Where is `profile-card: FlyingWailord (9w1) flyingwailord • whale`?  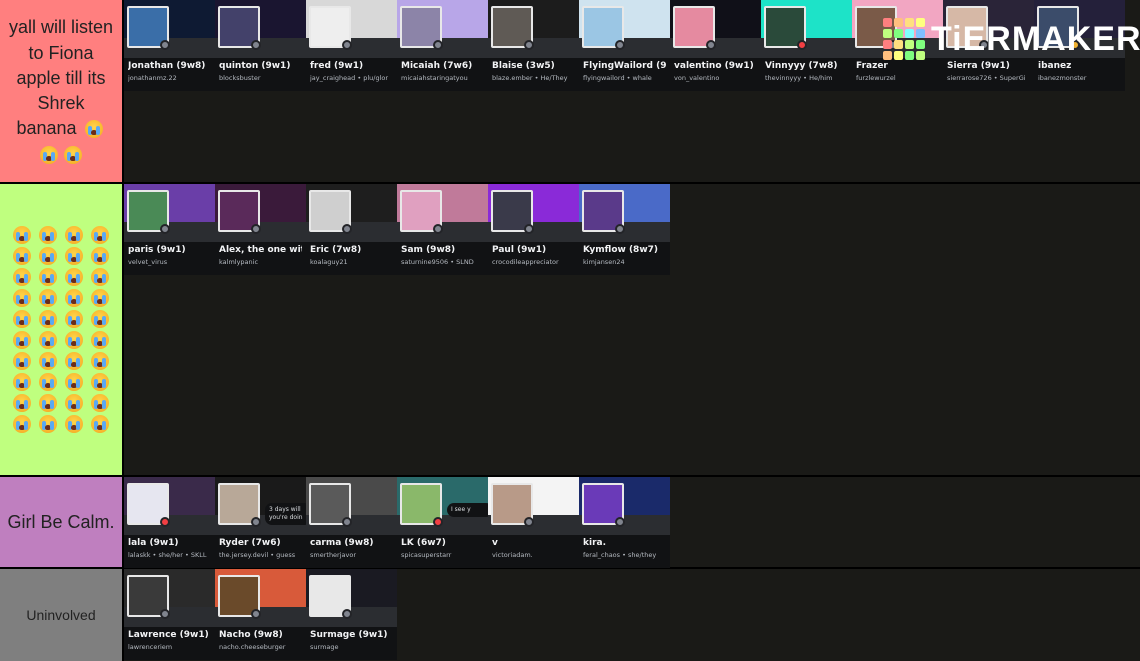 profile-card: FlyingWailord (9w1) flyingwailord • whale is located at coordinates (624, 45).